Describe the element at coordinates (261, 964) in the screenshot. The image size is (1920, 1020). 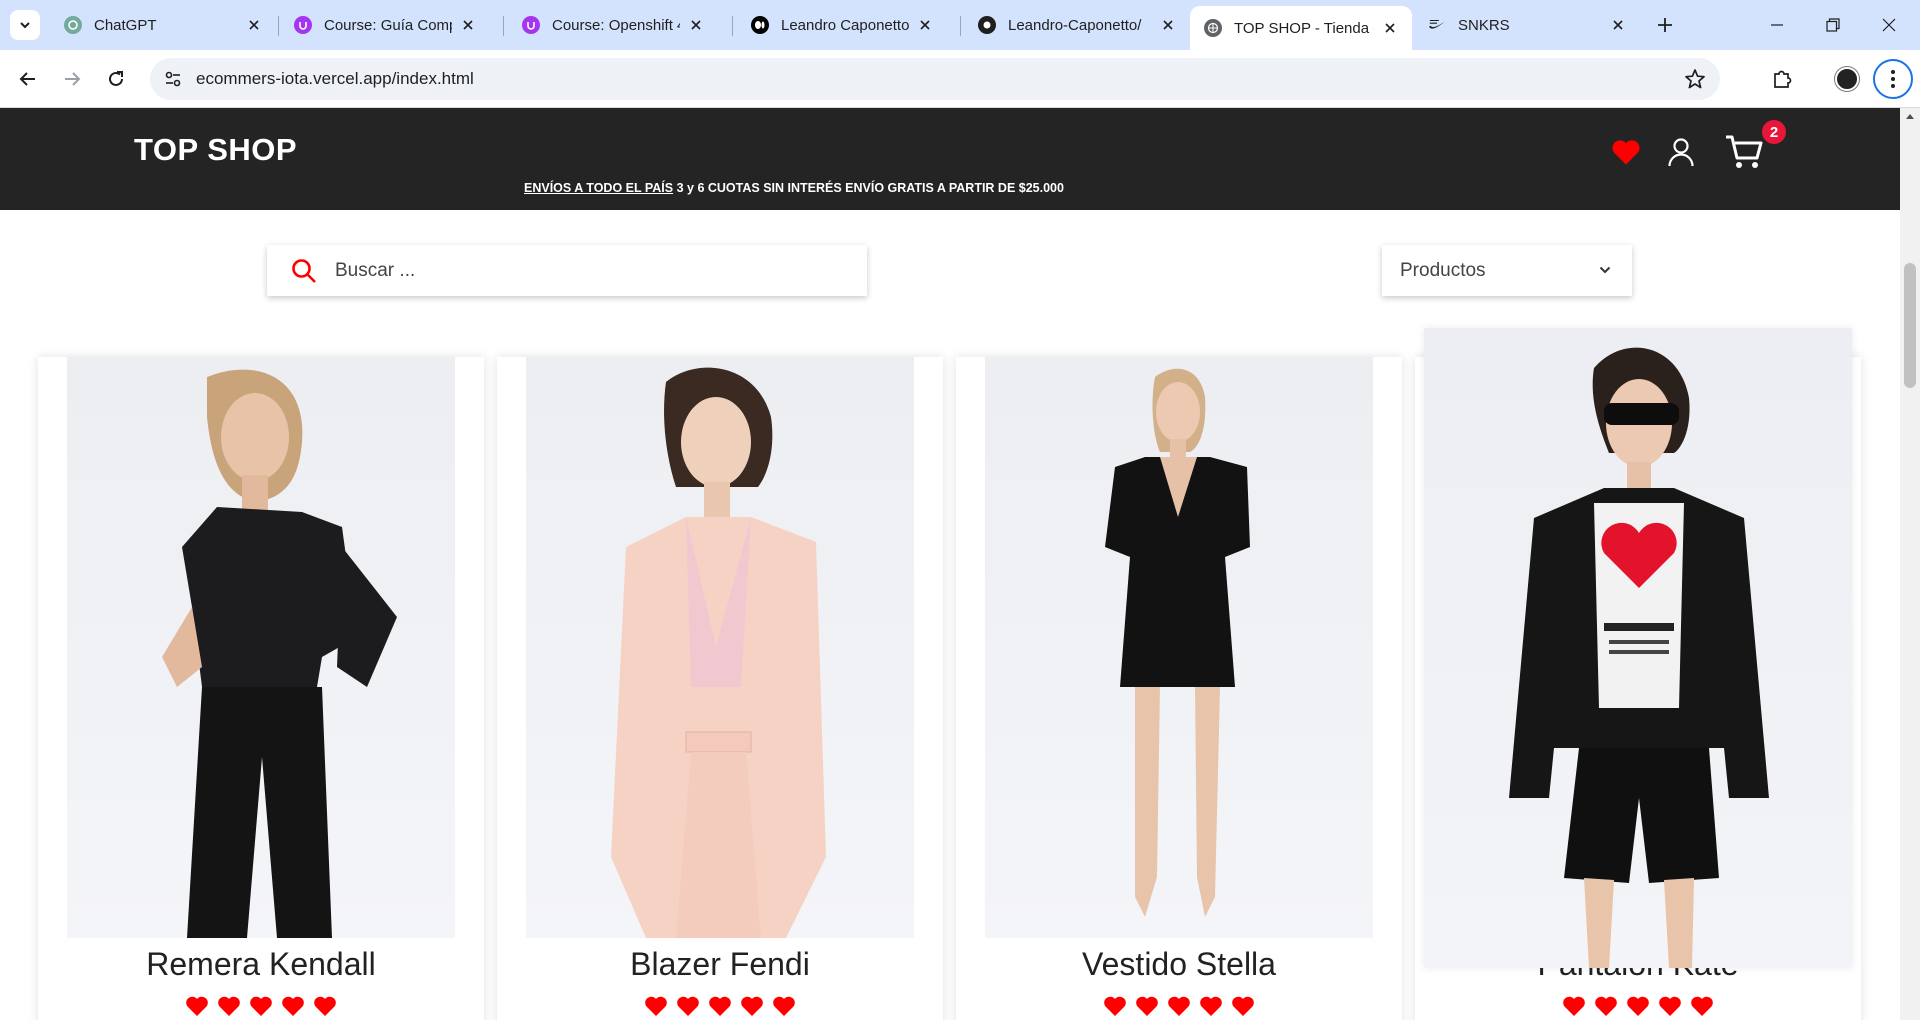
I see `product-name: Remera Kendall` at that location.